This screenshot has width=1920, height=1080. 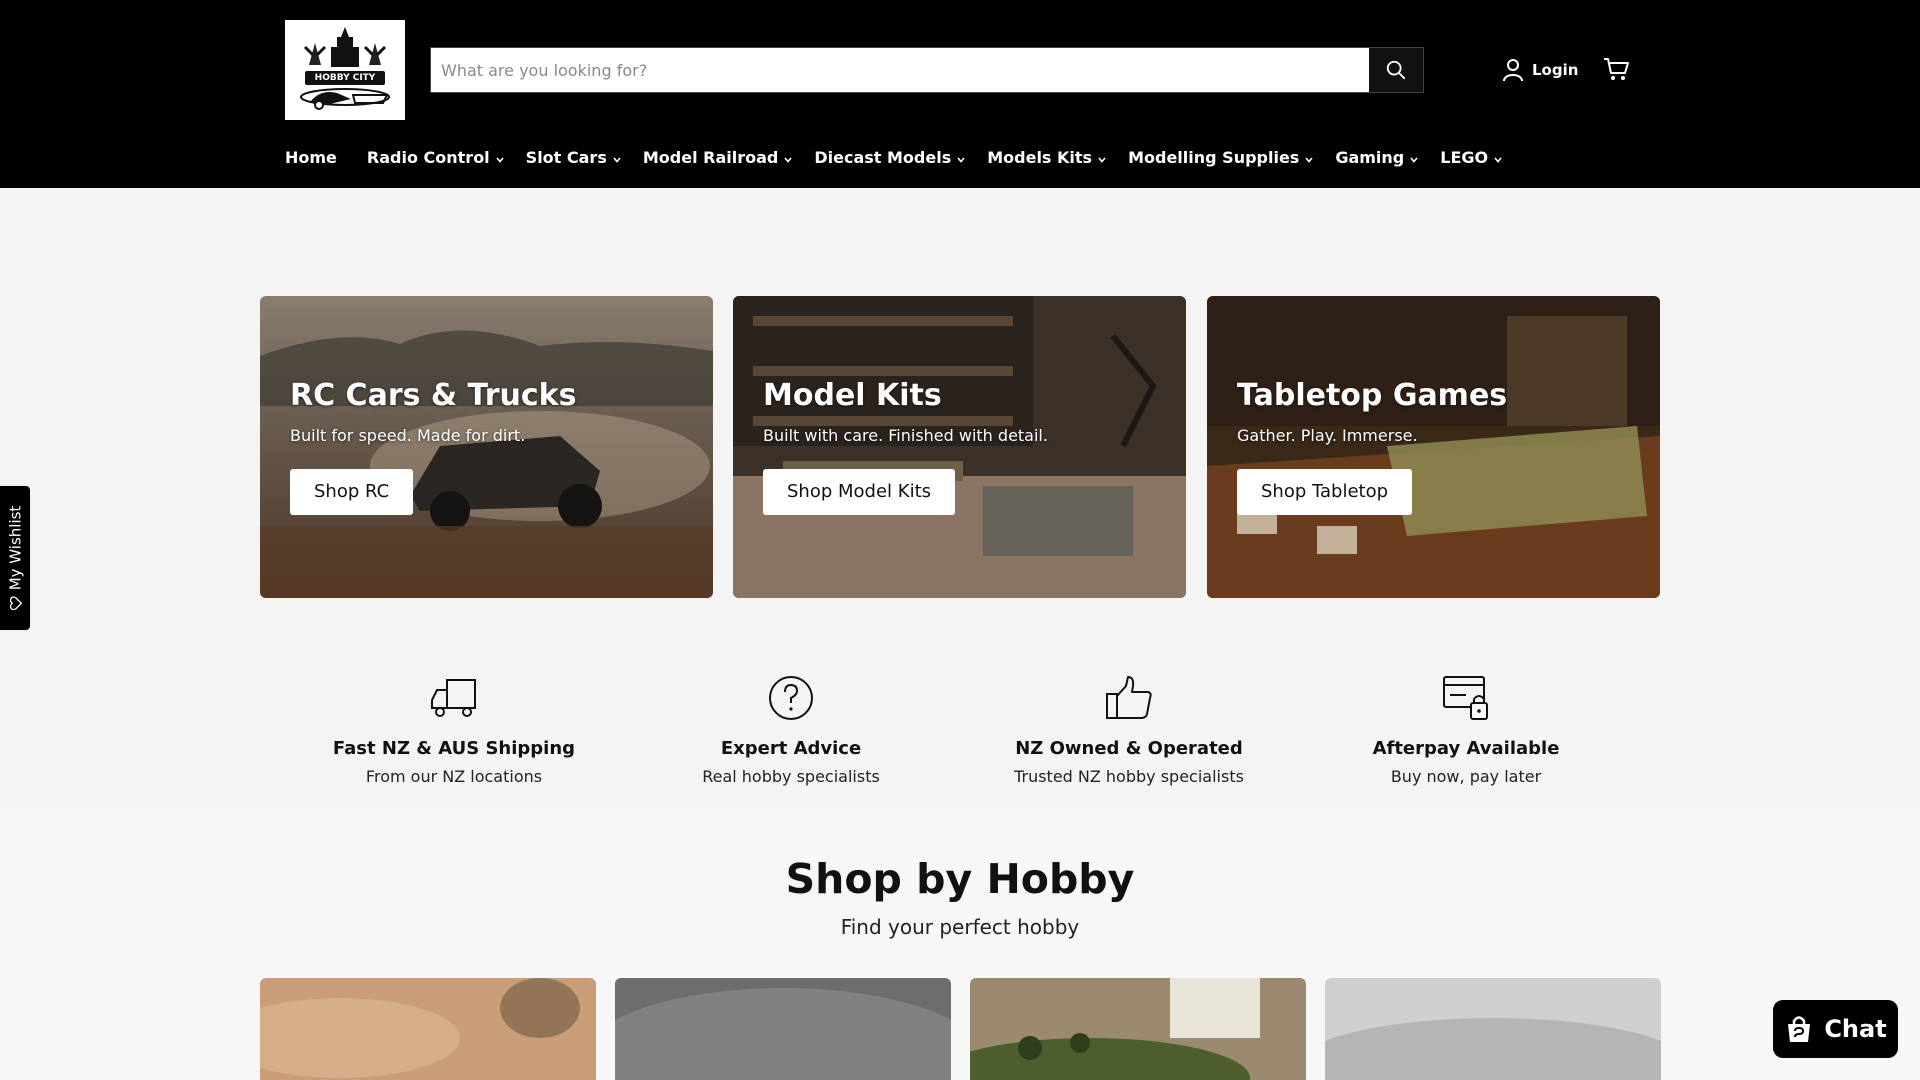 What do you see at coordinates (1465, 698) in the screenshot?
I see `card-lock-icon` at bounding box center [1465, 698].